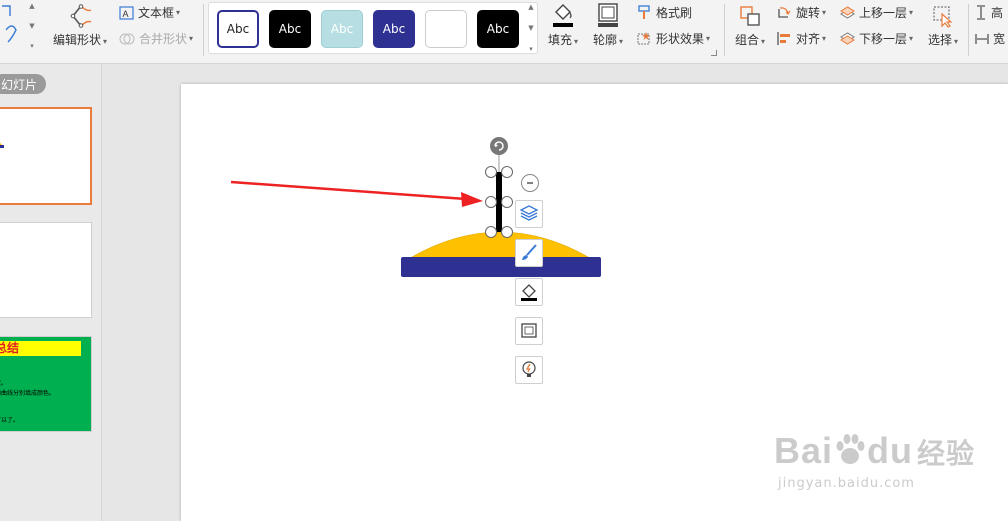 Image resolution: width=1008 pixels, height=521 pixels. Describe the element at coordinates (507, 202) in the screenshot. I see `resize-handle-middle-right` at that location.